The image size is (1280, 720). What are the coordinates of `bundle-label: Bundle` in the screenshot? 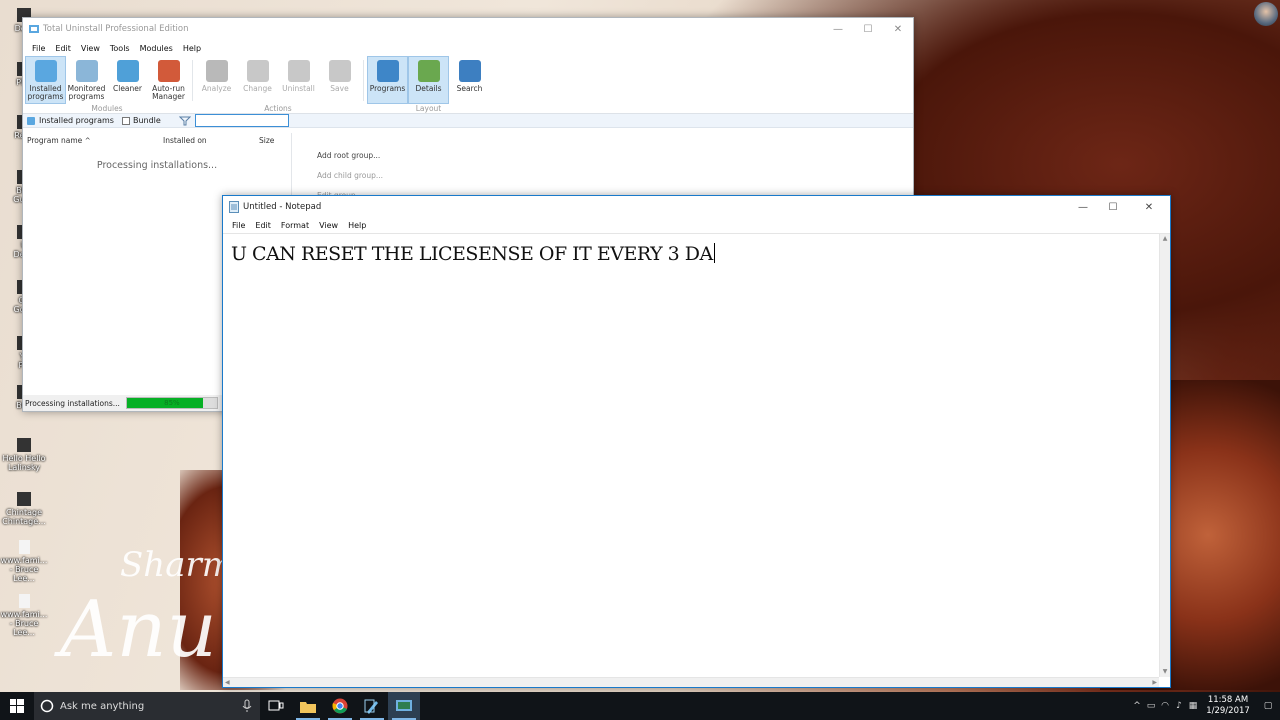 It's located at (146, 120).